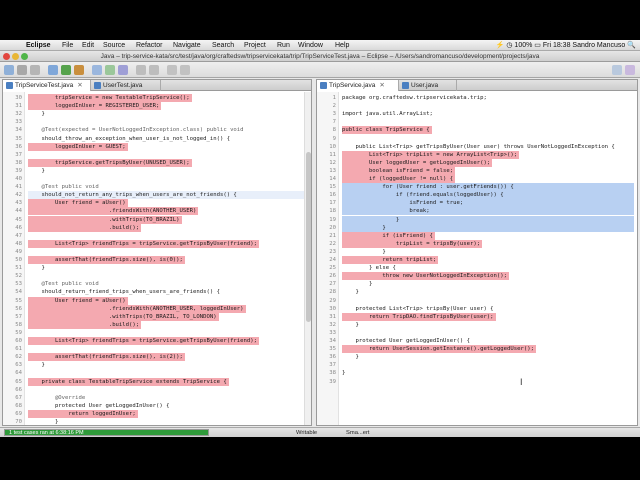 This screenshot has width=640, height=480. Describe the element at coordinates (18, 154) in the screenshot. I see `line-number: 37` at that location.